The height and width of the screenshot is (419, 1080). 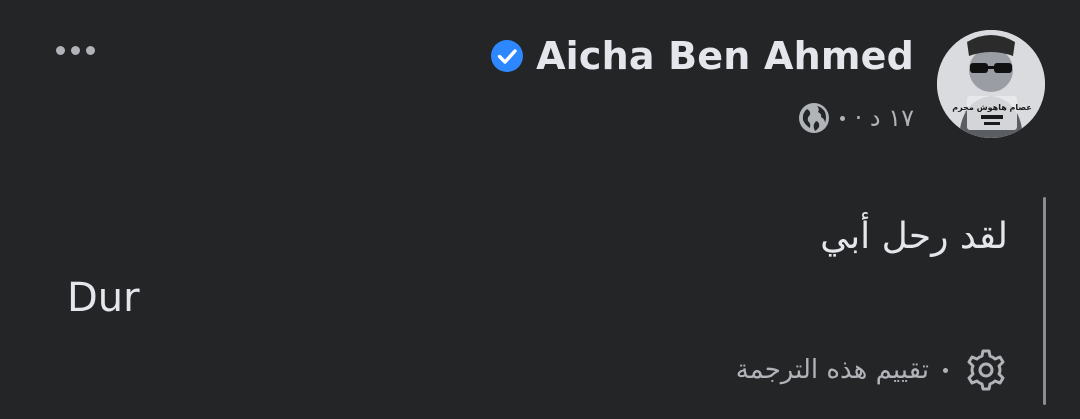 I want to click on avatar: عصام هاهوش مجرم, so click(x=991, y=84).